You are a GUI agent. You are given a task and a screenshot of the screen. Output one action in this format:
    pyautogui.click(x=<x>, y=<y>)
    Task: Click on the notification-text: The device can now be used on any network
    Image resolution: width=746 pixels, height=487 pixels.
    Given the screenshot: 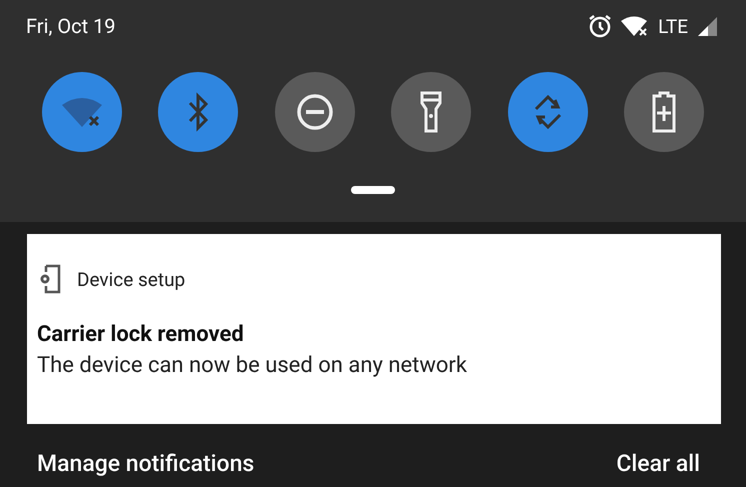 What is the action you would take?
    pyautogui.click(x=252, y=365)
    